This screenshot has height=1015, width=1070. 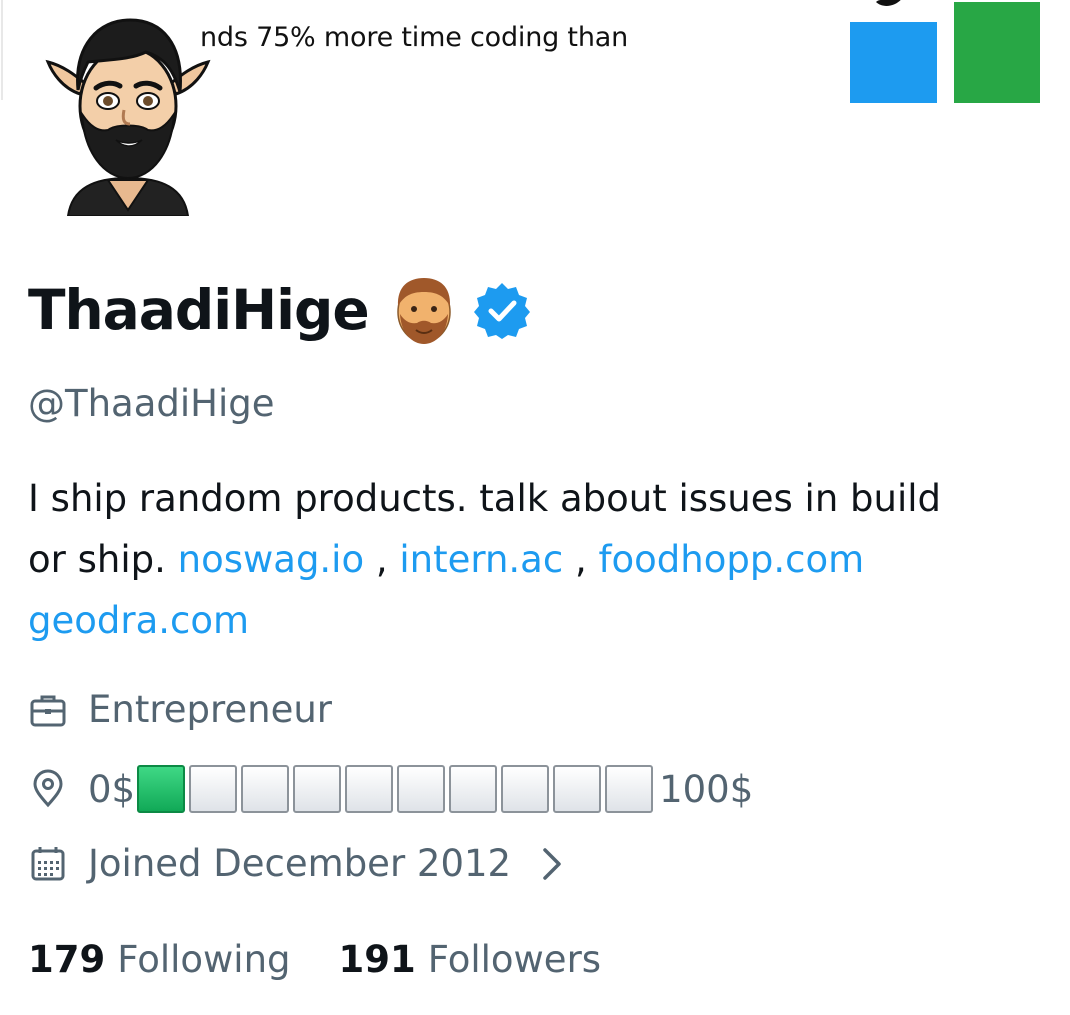 I want to click on following-stat: 179 Following, so click(x=159, y=959).